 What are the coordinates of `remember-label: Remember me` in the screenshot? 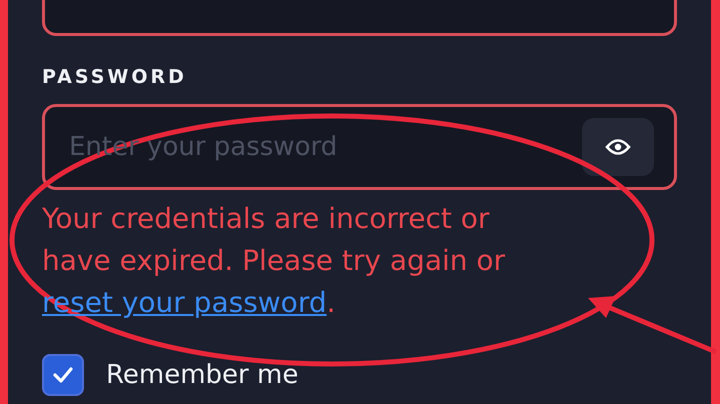 It's located at (202, 375).